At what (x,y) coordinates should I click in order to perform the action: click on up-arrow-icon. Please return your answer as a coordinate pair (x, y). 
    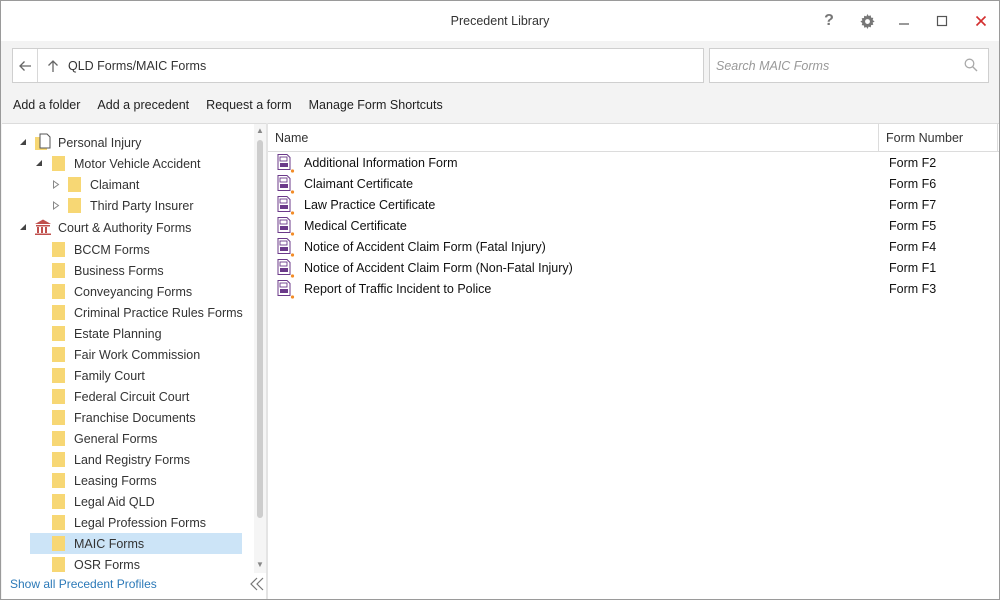
    Looking at the image, I should click on (53, 65).